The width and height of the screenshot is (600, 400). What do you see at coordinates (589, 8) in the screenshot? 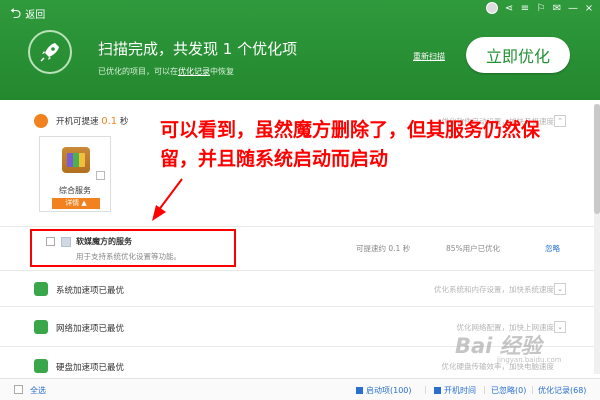
I see `close-icon: ×` at bounding box center [589, 8].